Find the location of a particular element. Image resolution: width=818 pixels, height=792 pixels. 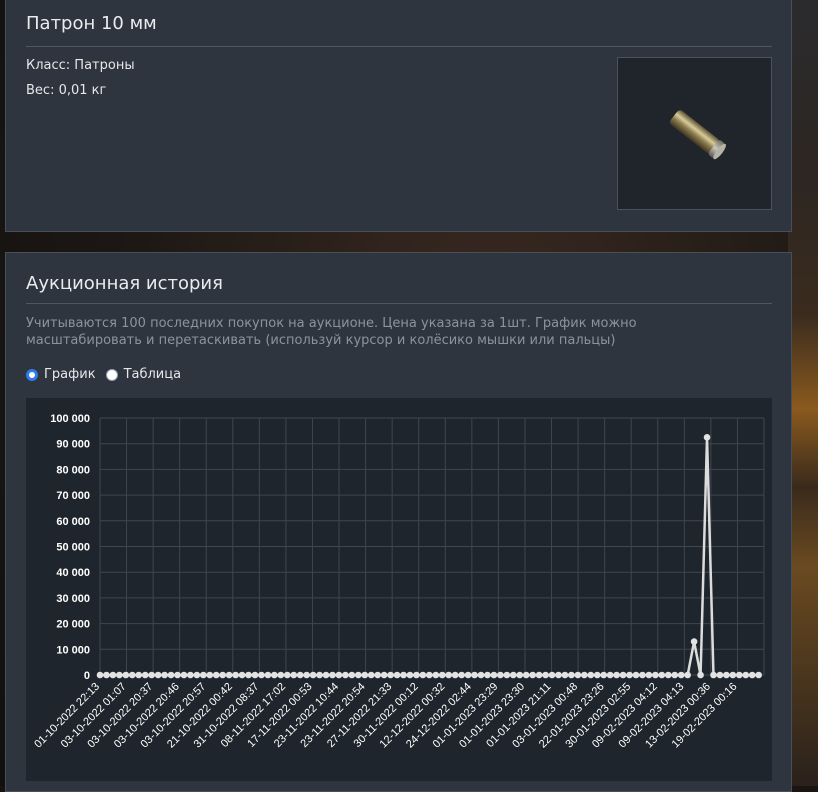

chart-view-radio is located at coordinates (32, 374).